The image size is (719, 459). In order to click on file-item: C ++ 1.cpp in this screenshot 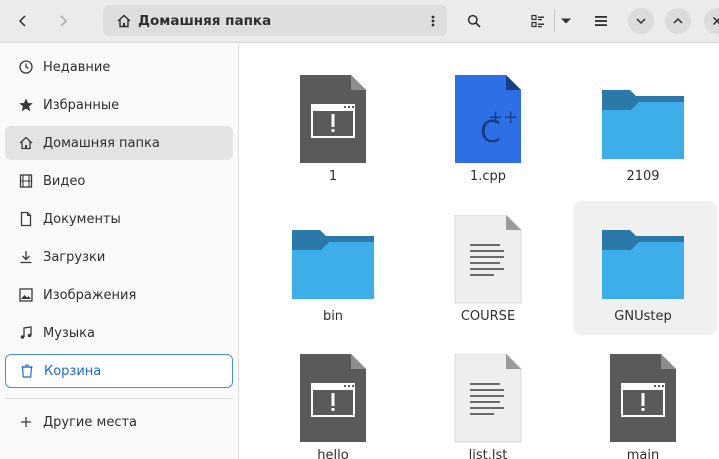, I will do `click(488, 126)`.